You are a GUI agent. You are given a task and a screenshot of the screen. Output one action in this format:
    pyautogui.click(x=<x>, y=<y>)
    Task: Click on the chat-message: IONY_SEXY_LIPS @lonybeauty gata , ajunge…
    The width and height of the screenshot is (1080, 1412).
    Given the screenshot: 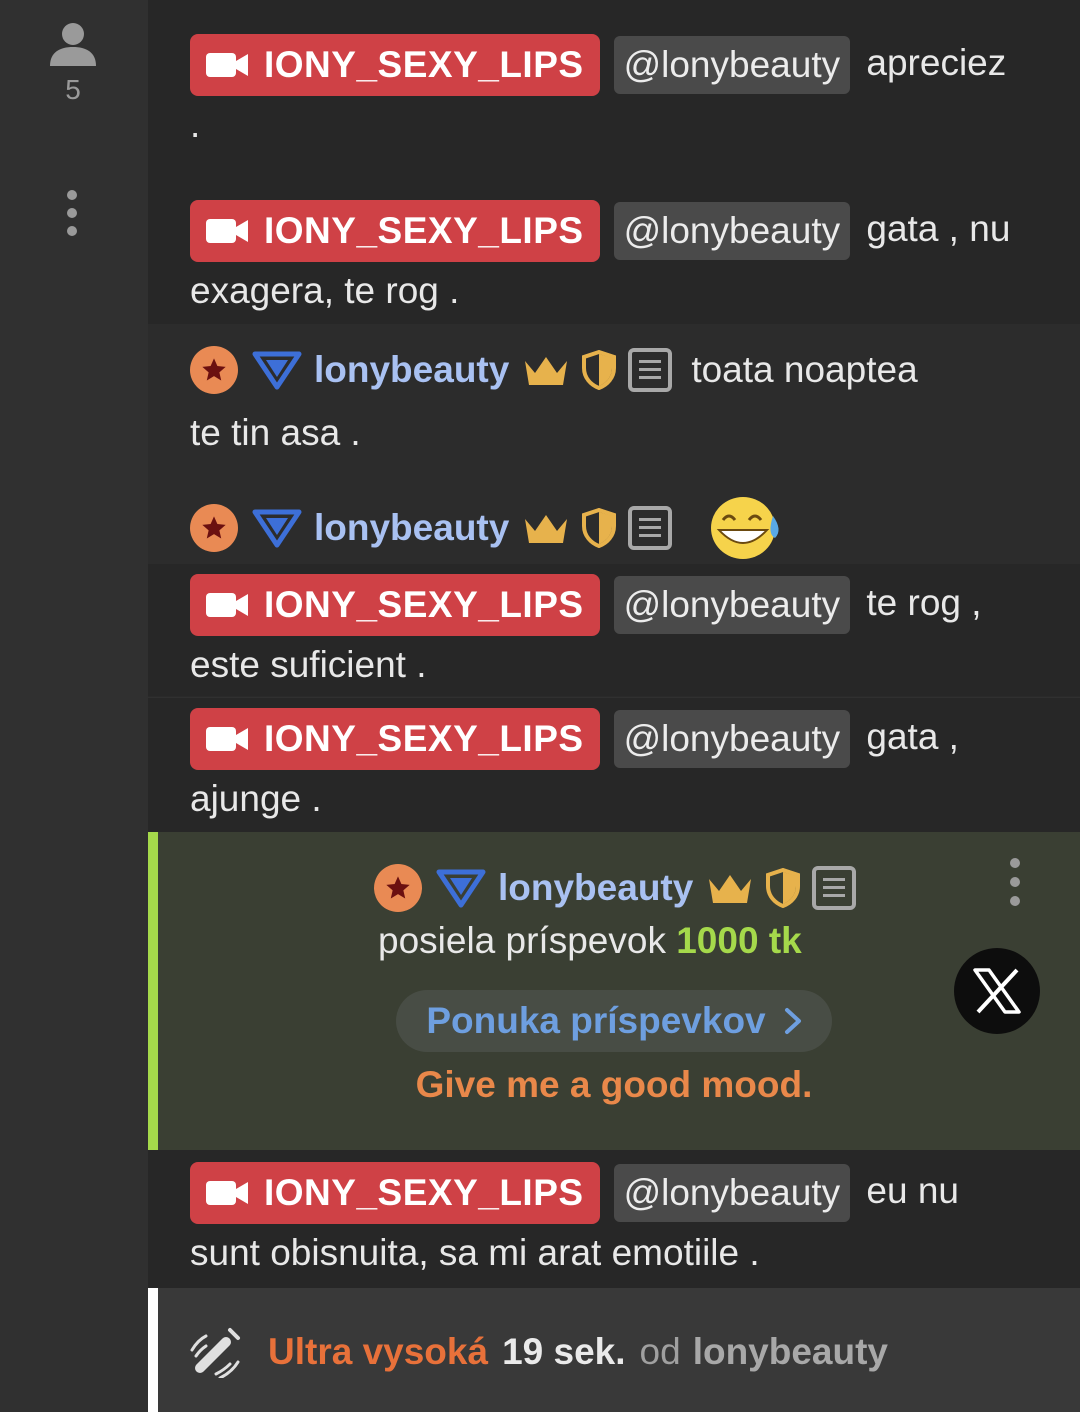 What is the action you would take?
    pyautogui.click(x=614, y=764)
    